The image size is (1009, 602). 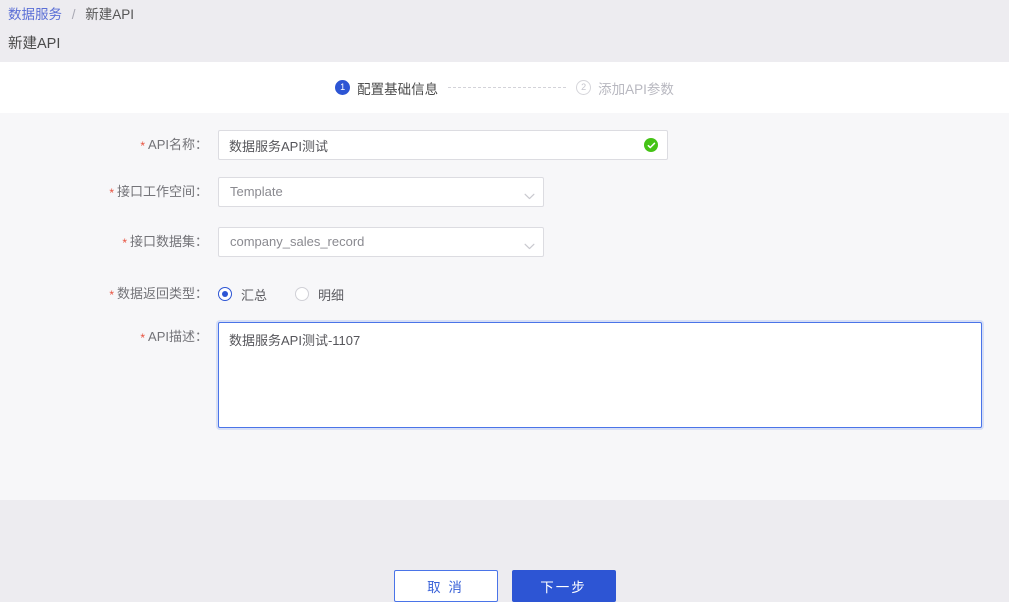 What do you see at coordinates (563, 586) in the screenshot?
I see `next-step-button: 下一步` at bounding box center [563, 586].